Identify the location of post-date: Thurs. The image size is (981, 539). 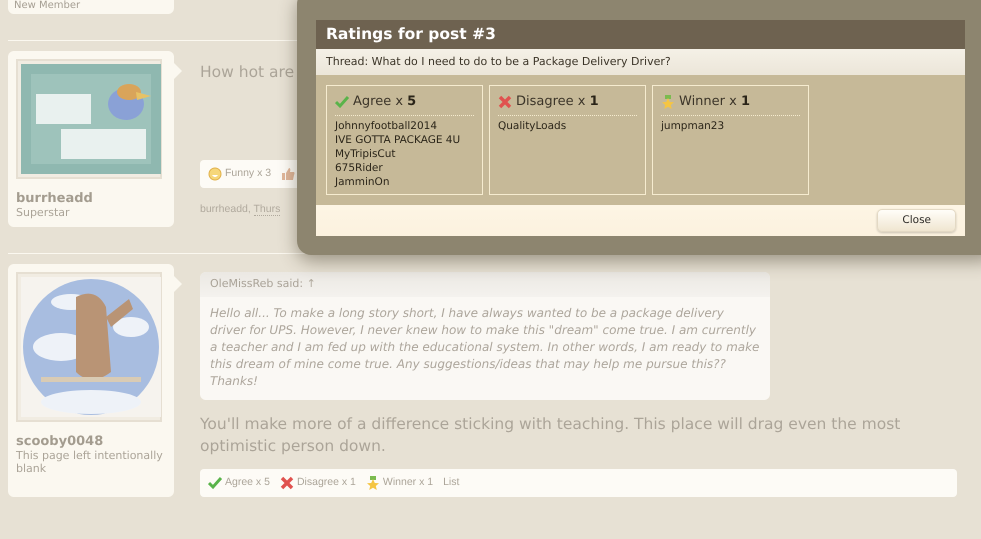
(267, 209).